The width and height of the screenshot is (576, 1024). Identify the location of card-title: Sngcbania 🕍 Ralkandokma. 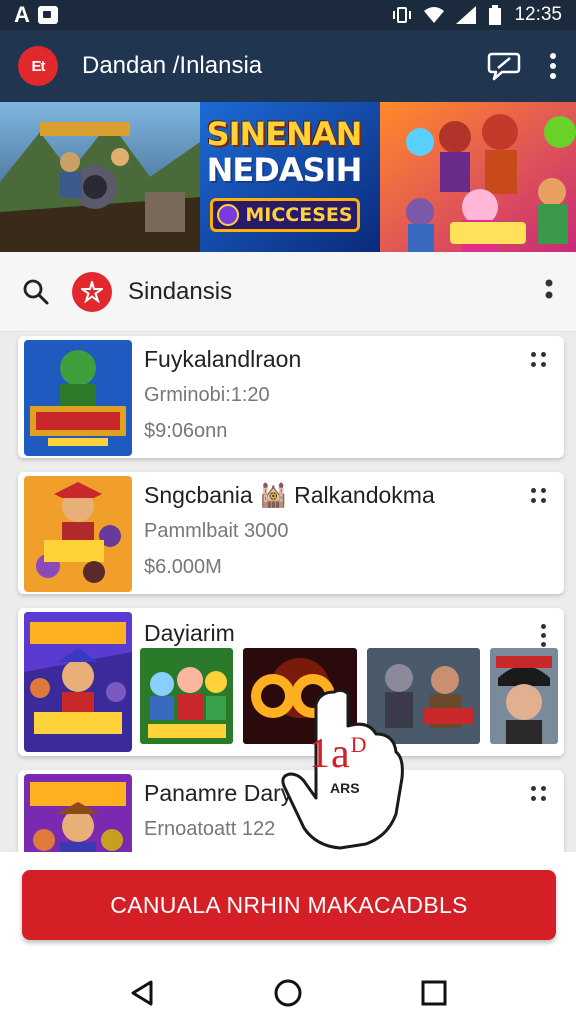
(289, 495).